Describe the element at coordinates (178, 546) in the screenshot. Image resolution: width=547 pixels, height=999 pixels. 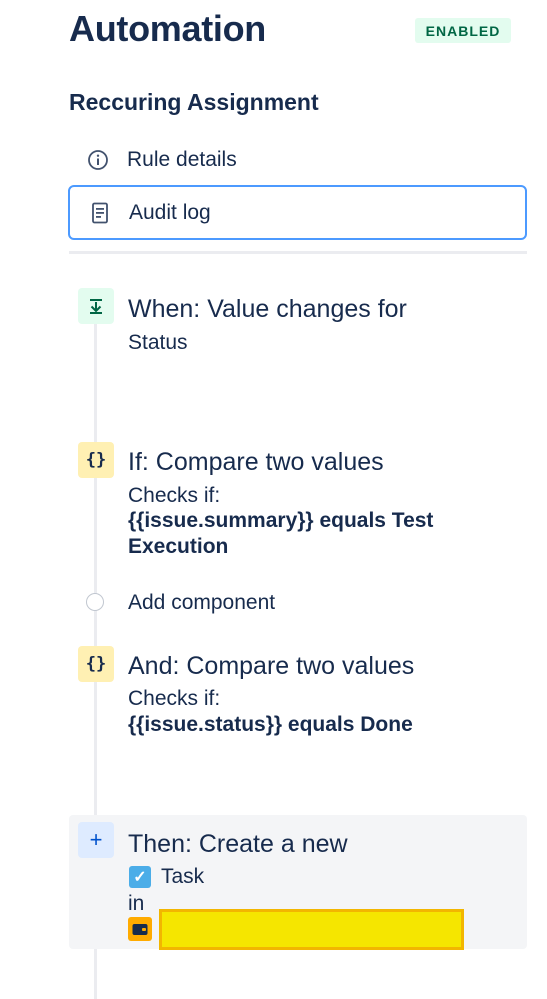
I see `condition-expression-cont: Execution` at that location.